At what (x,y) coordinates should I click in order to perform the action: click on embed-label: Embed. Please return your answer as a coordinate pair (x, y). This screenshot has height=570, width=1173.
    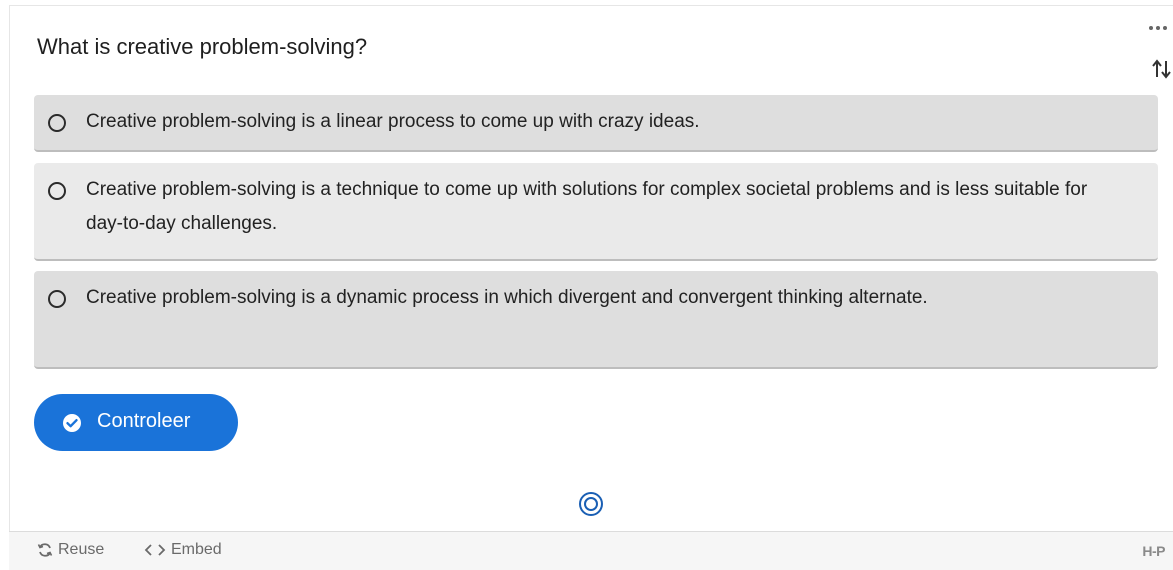
    Looking at the image, I should click on (196, 549).